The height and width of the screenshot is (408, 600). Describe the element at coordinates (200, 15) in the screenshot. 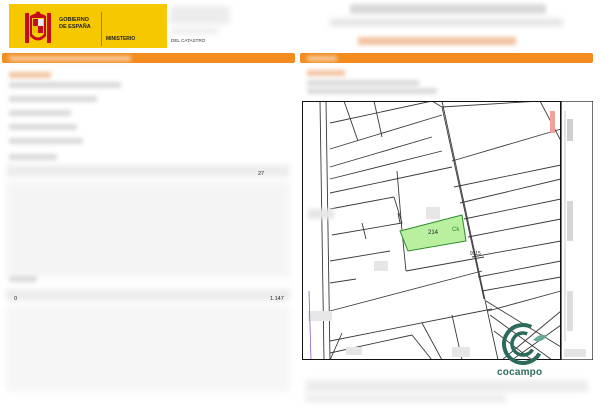

I see `blurred-header-block` at that location.